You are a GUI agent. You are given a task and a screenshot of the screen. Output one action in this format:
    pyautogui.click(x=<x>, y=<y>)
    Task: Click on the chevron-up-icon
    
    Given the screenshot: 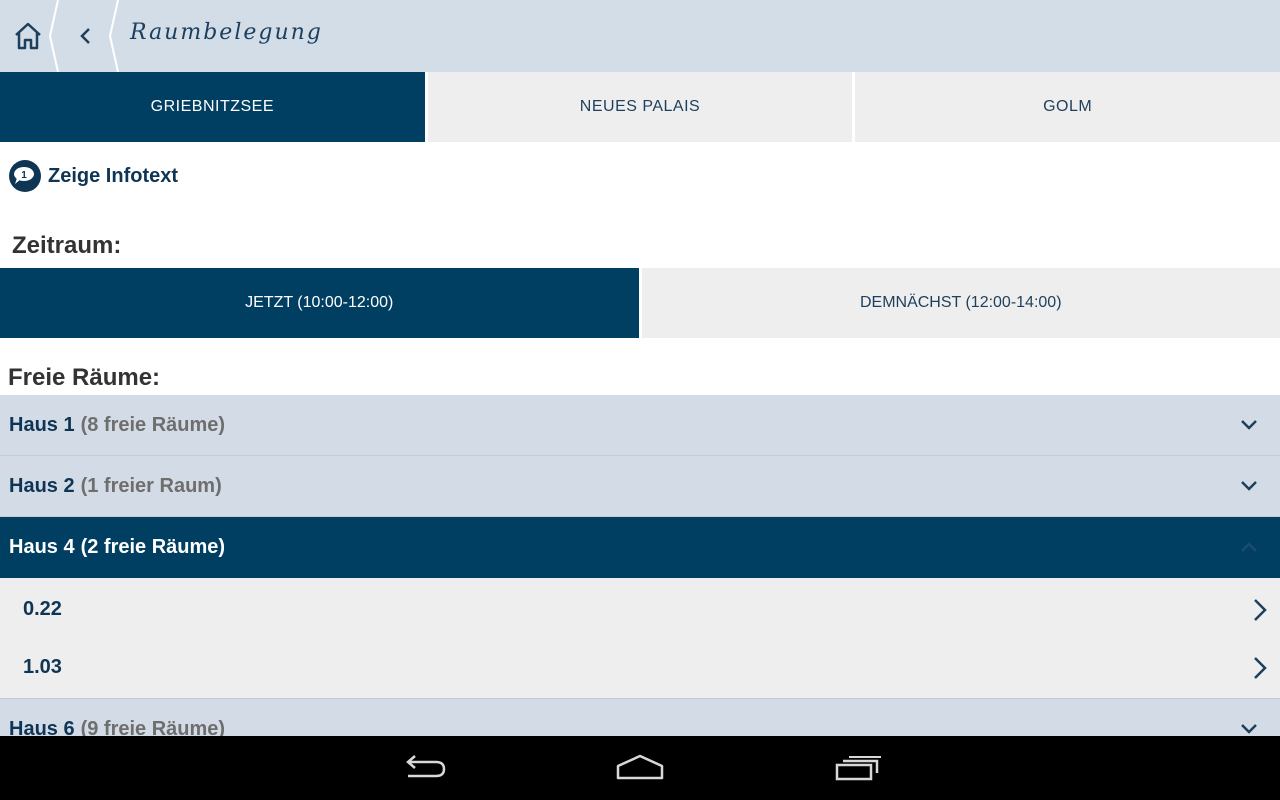 What is the action you would take?
    pyautogui.click(x=1249, y=546)
    